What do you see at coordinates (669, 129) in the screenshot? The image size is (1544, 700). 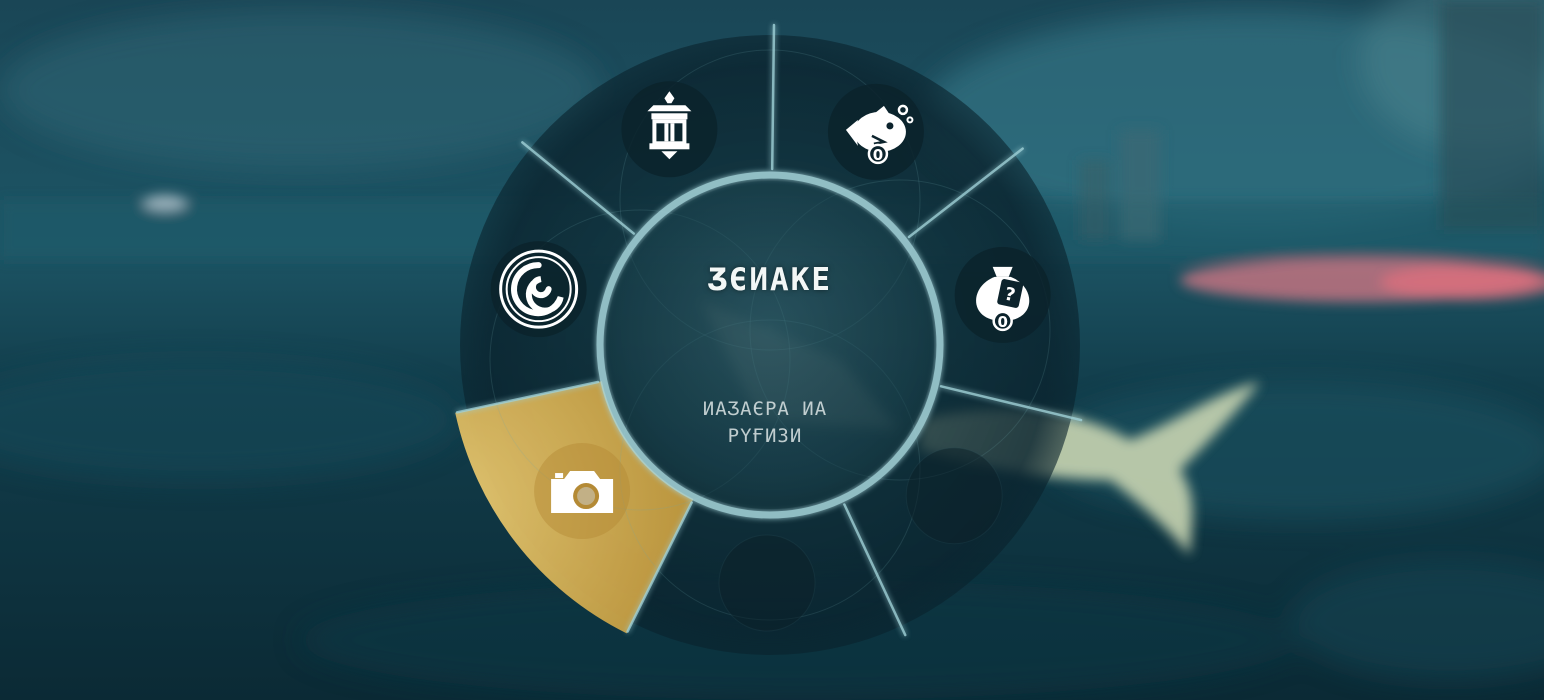 I see `lantern-slot` at bounding box center [669, 129].